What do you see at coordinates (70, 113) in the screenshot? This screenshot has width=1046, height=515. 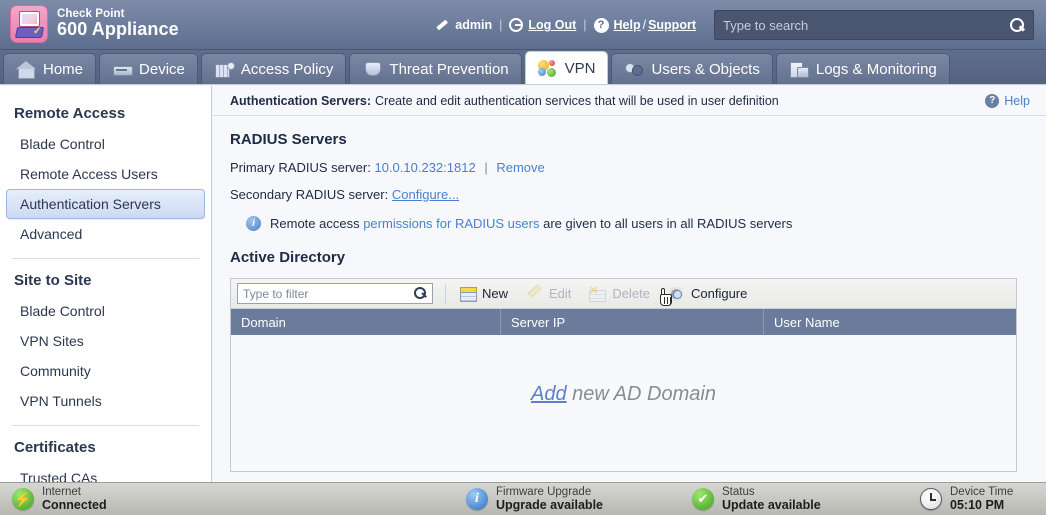 I see `sidebar-group-remote-access: Remote Access` at bounding box center [70, 113].